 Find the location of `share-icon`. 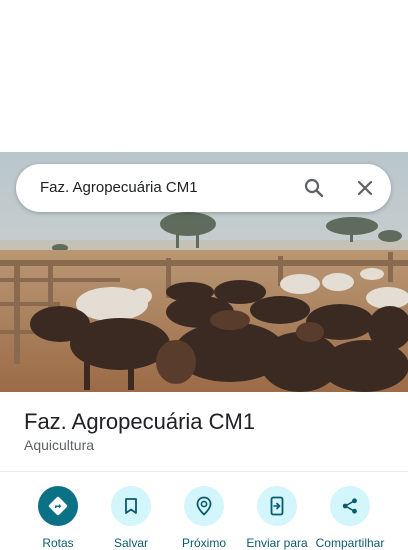

share-icon is located at coordinates (350, 506).